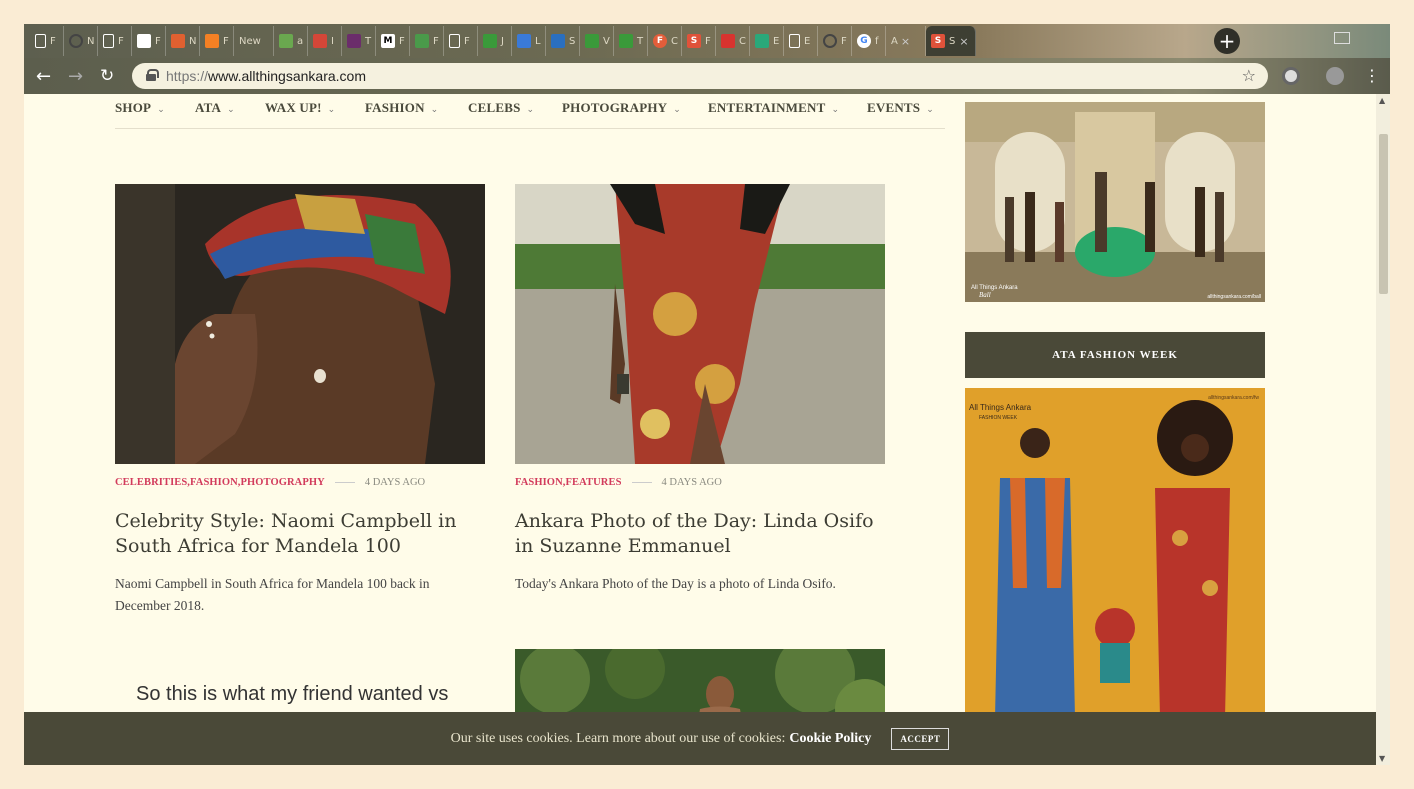  Describe the element at coordinates (728, 41) in the screenshot. I see `angular-icon` at that location.